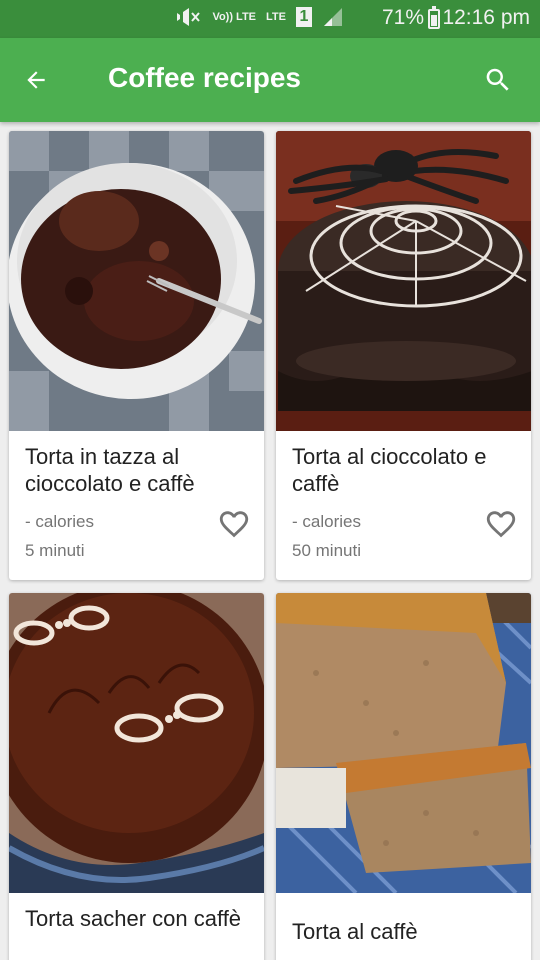 The image size is (540, 960). I want to click on recipe-title: Torta al cioccolato e caffè, so click(389, 470).